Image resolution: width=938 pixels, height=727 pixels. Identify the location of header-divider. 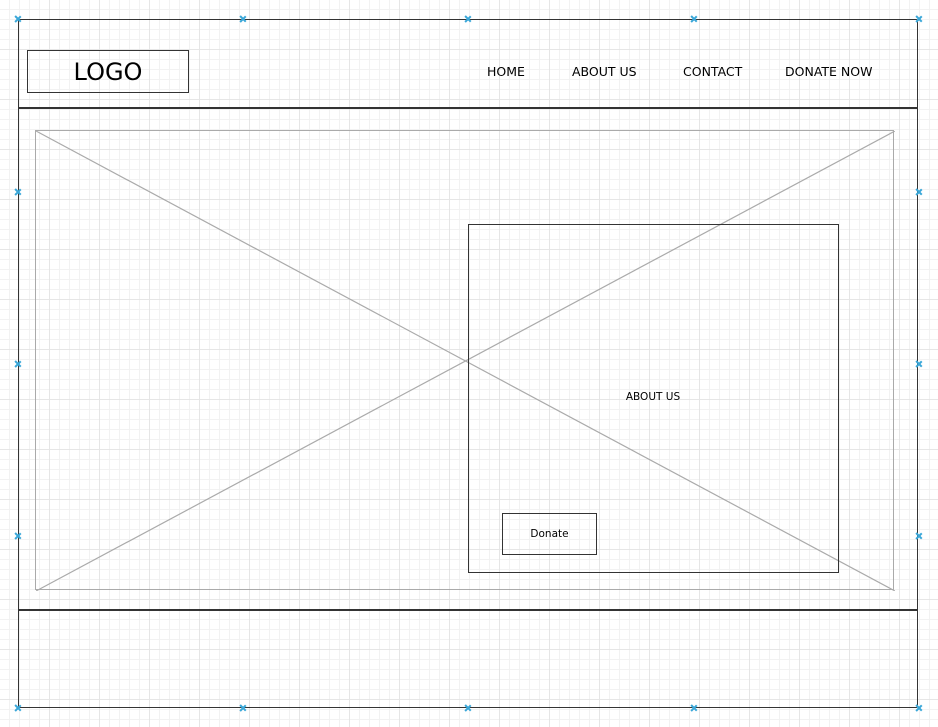
(468, 108).